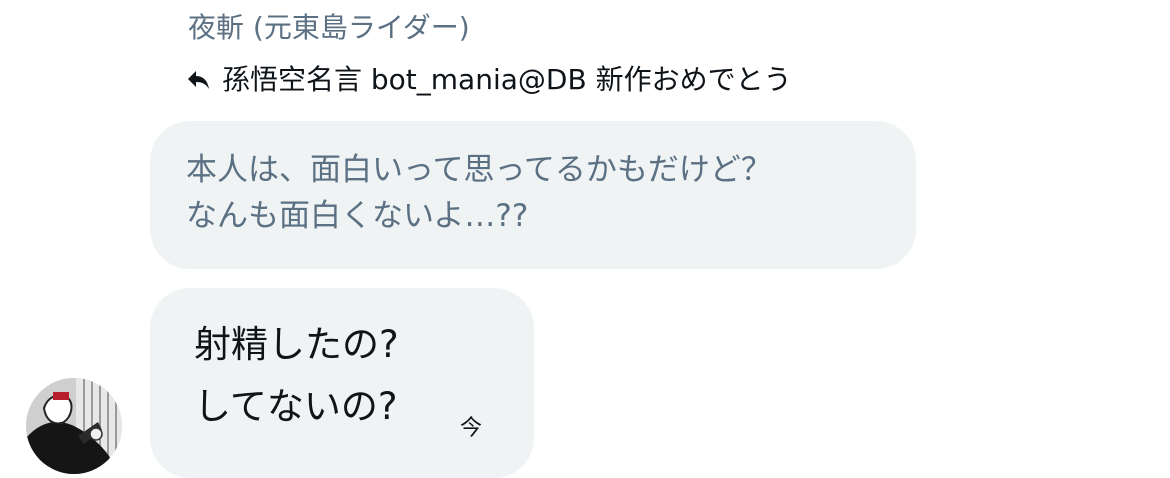  I want to click on message-timestamp: 今, so click(471, 428).